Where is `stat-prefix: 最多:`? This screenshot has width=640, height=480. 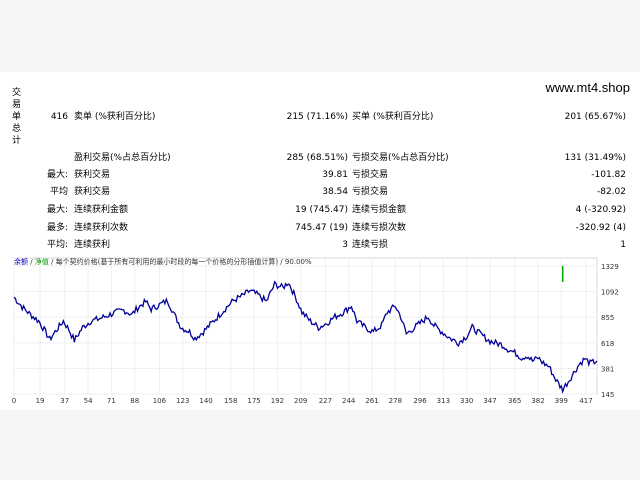 stat-prefix: 最多: is located at coordinates (57, 228).